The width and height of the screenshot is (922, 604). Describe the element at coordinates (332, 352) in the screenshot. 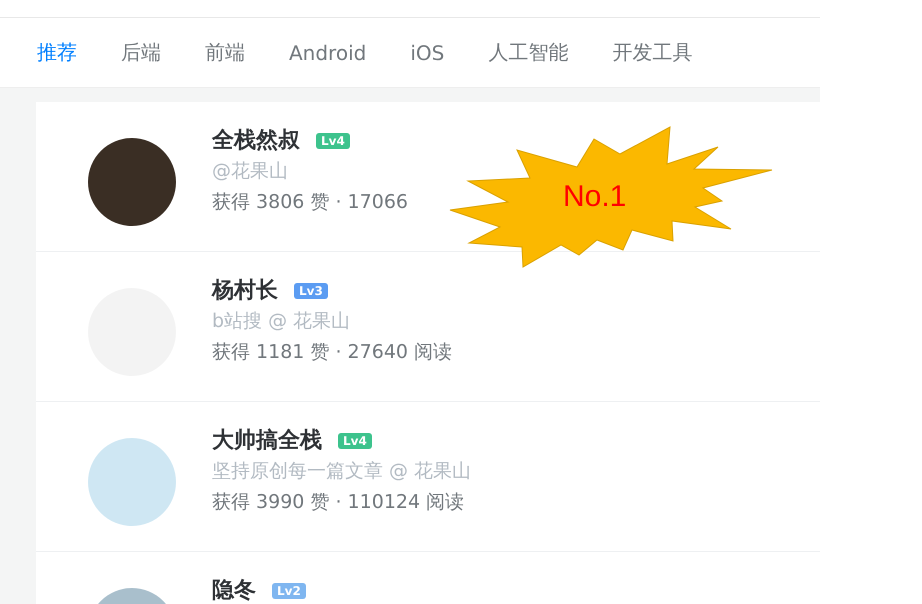

I see `author-stats: 获得 1181 赞 · 27640 阅读` at that location.